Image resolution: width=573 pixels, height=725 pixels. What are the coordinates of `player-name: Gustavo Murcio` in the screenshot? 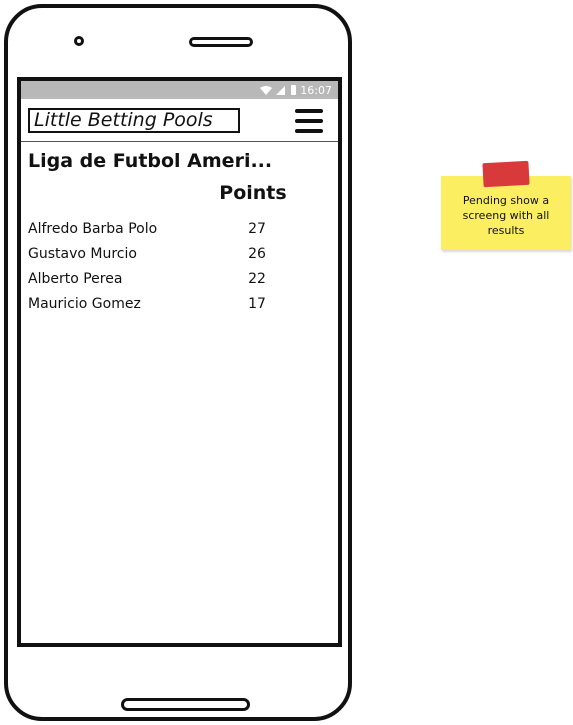 It's located at (82, 253).